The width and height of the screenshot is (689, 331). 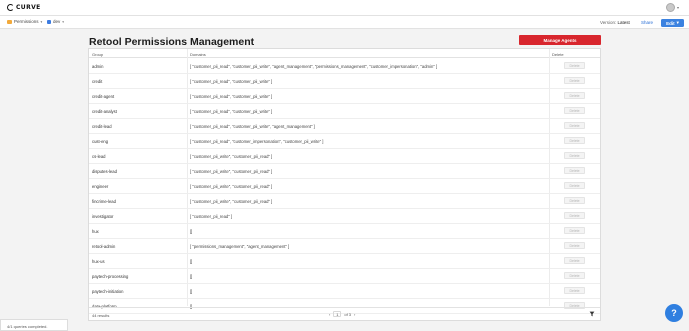 What do you see at coordinates (608, 22) in the screenshot?
I see `version-label: Version:` at bounding box center [608, 22].